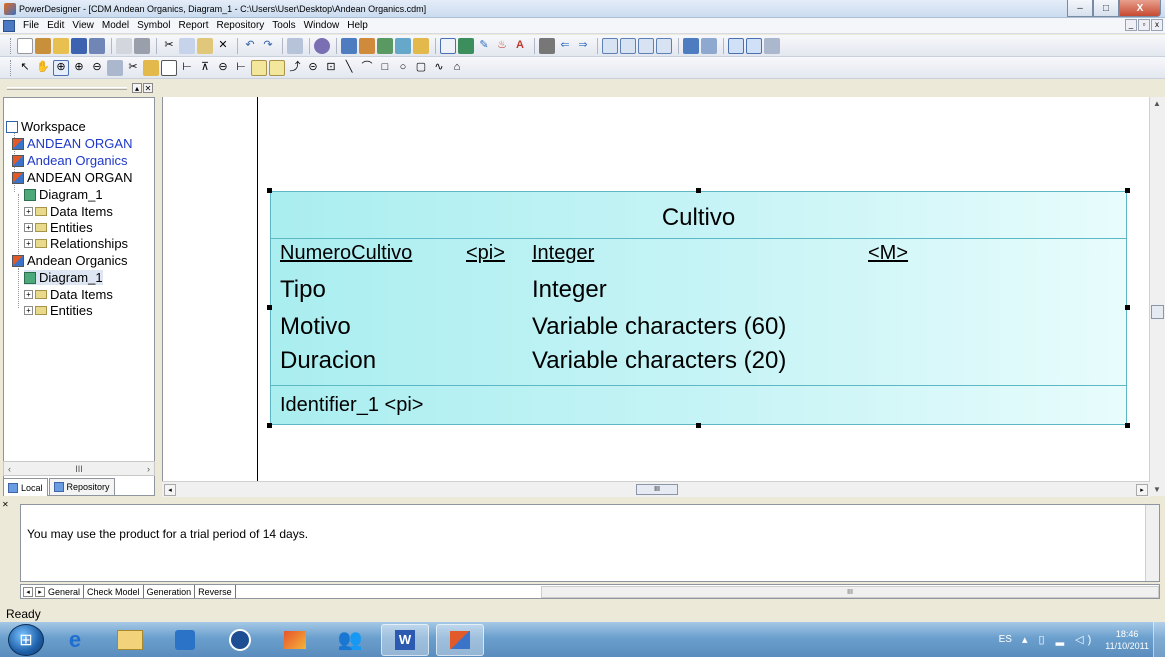 This screenshot has height=657, width=1165. Describe the element at coordinates (628, 45) in the screenshot. I see `layout-2-icon` at that location.